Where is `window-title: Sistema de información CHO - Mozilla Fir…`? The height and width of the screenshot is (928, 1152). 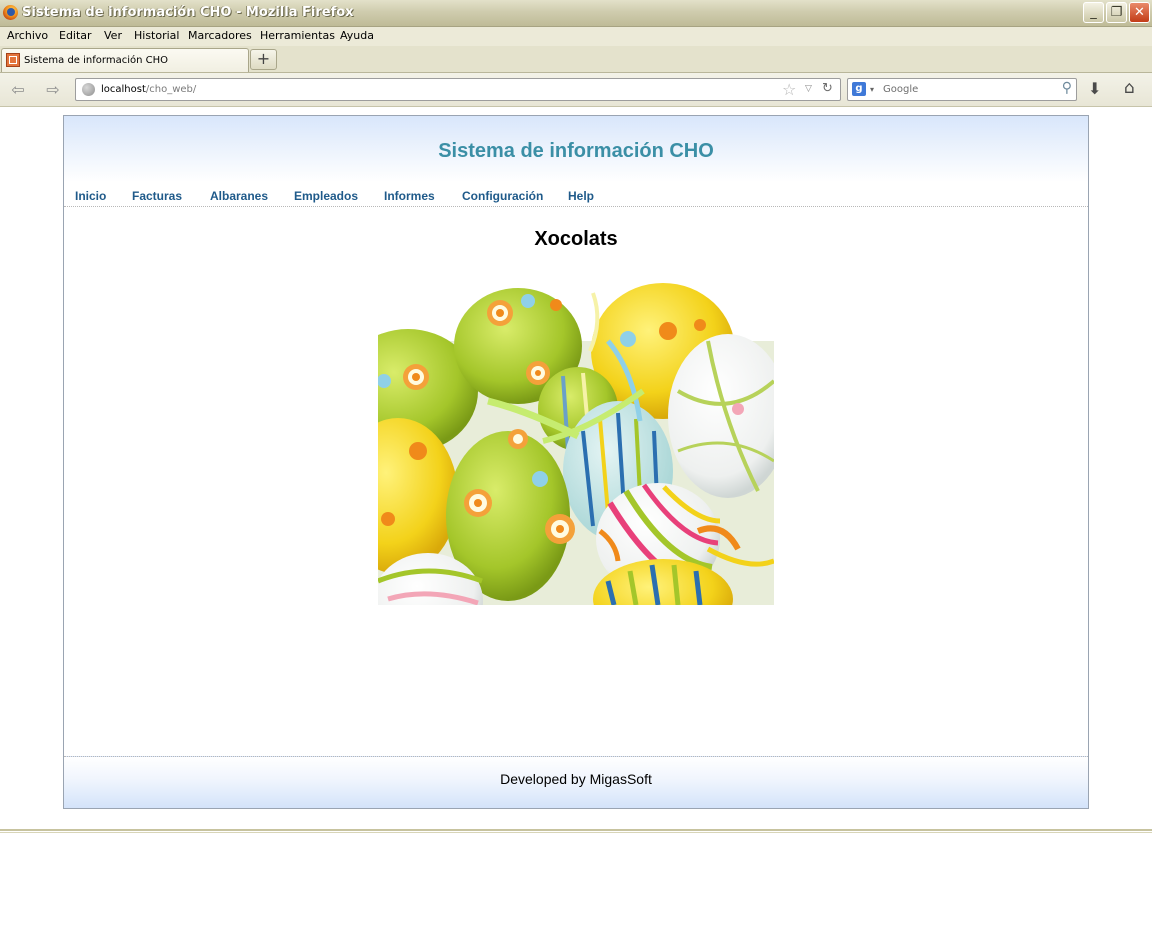
window-title: Sistema de información CHO - Mozilla Fir… is located at coordinates (188, 12).